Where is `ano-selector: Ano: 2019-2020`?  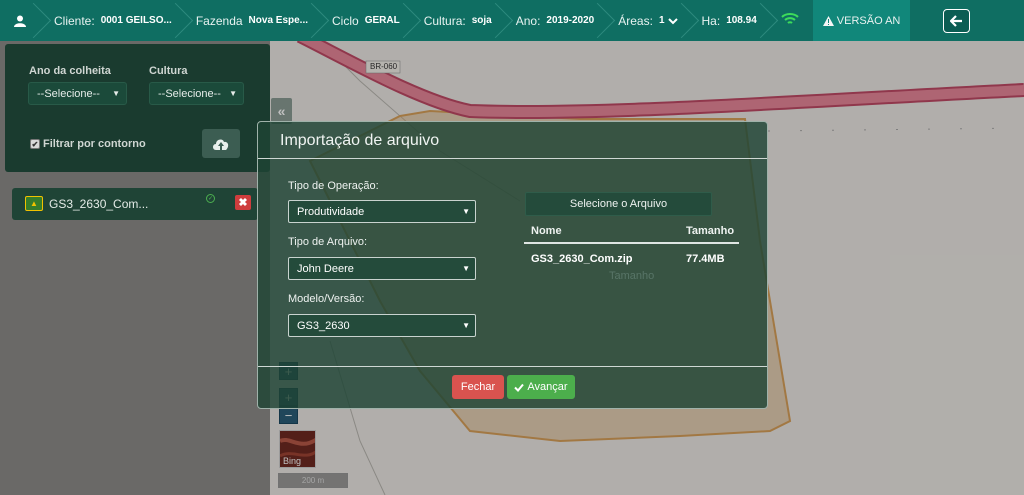 ano-selector: Ano: 2019-2020 is located at coordinates (553, 20).